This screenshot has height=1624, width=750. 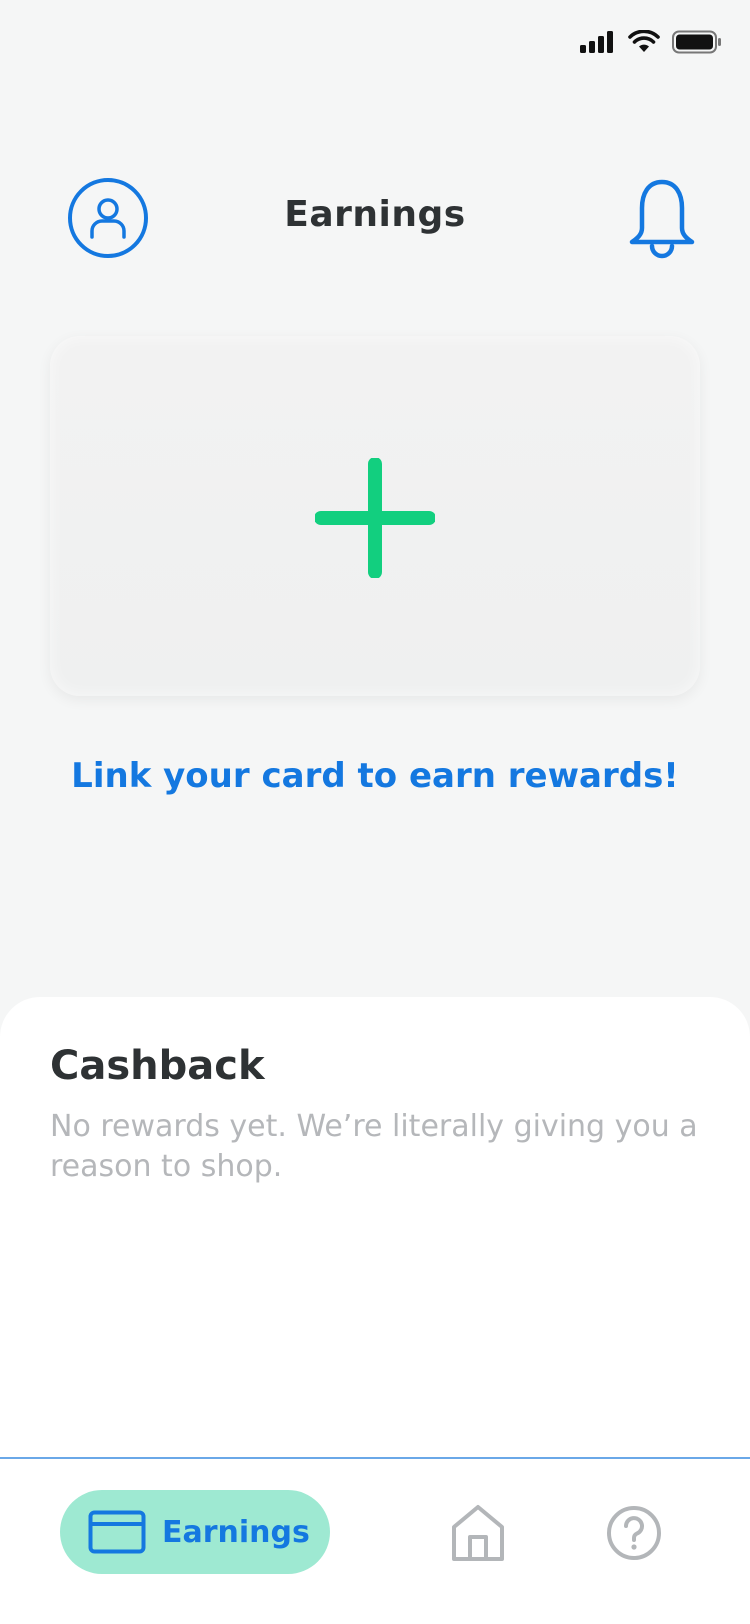 What do you see at coordinates (375, 776) in the screenshot?
I see `link-card-link: Link your card to earn rewards!` at bounding box center [375, 776].